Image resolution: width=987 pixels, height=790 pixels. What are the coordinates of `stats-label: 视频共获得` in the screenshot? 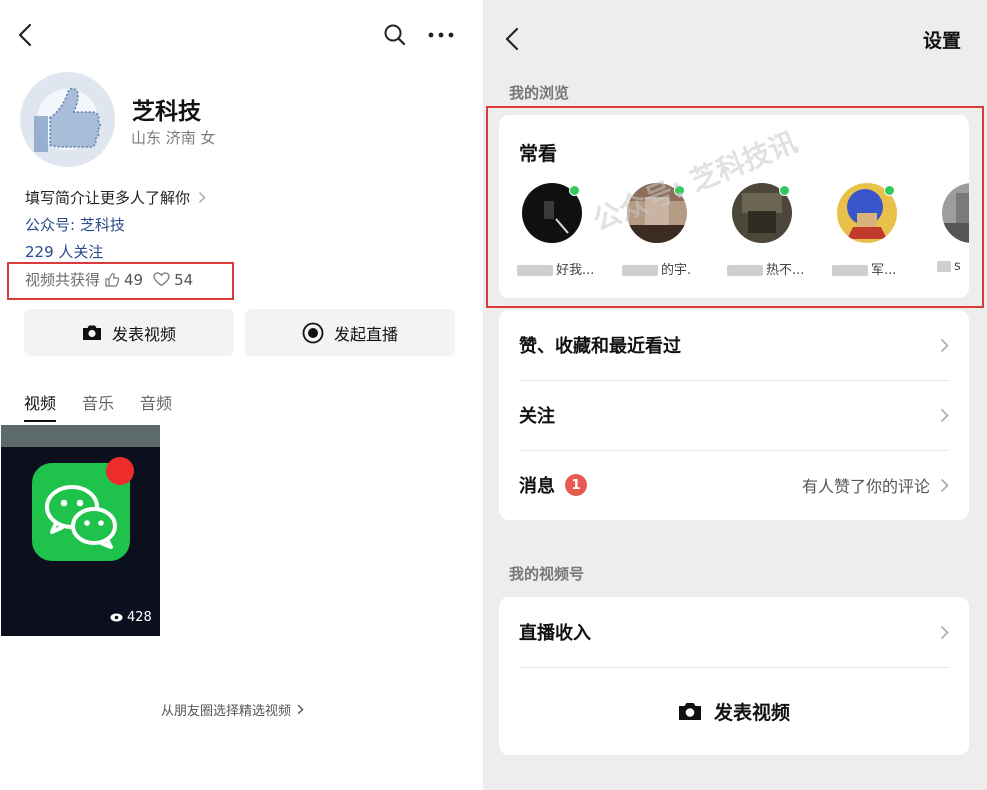 It's located at (63, 280).